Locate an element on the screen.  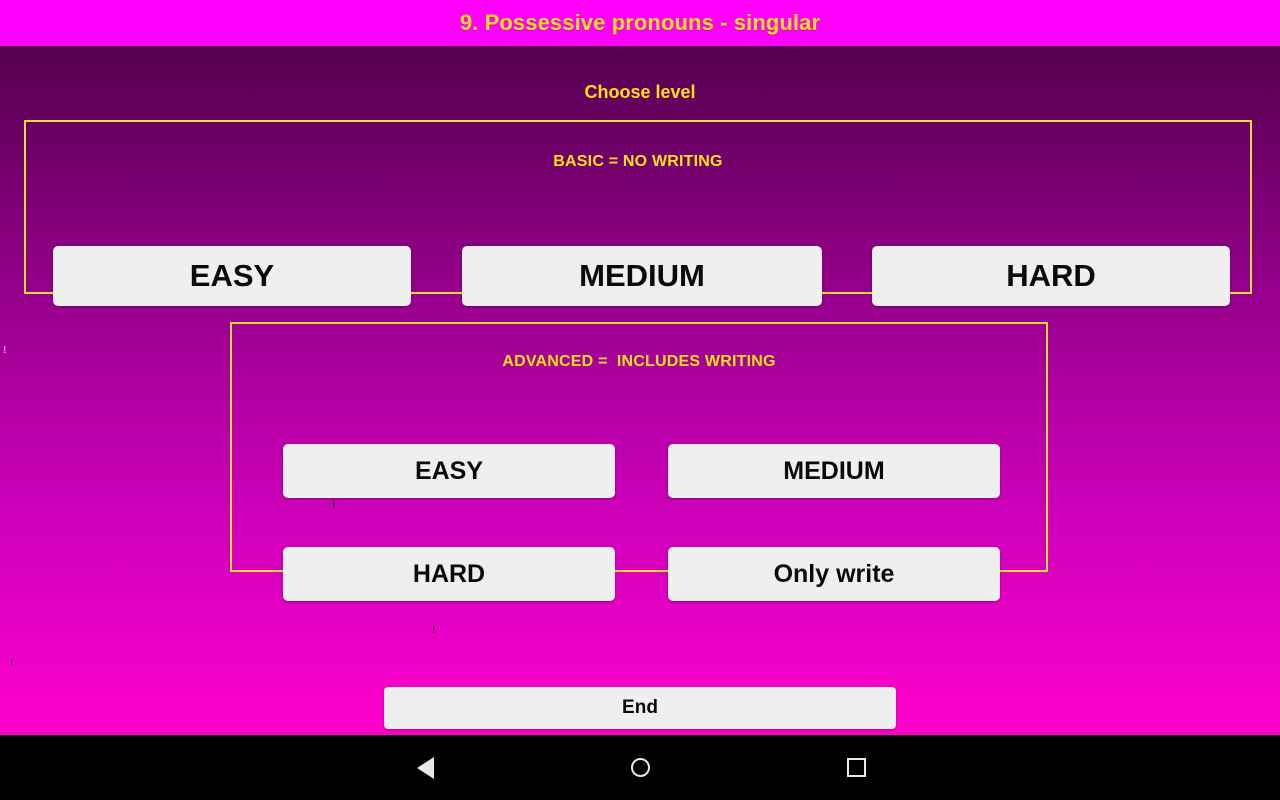
basic-medium-button: MEDIUM is located at coordinates (642, 276).